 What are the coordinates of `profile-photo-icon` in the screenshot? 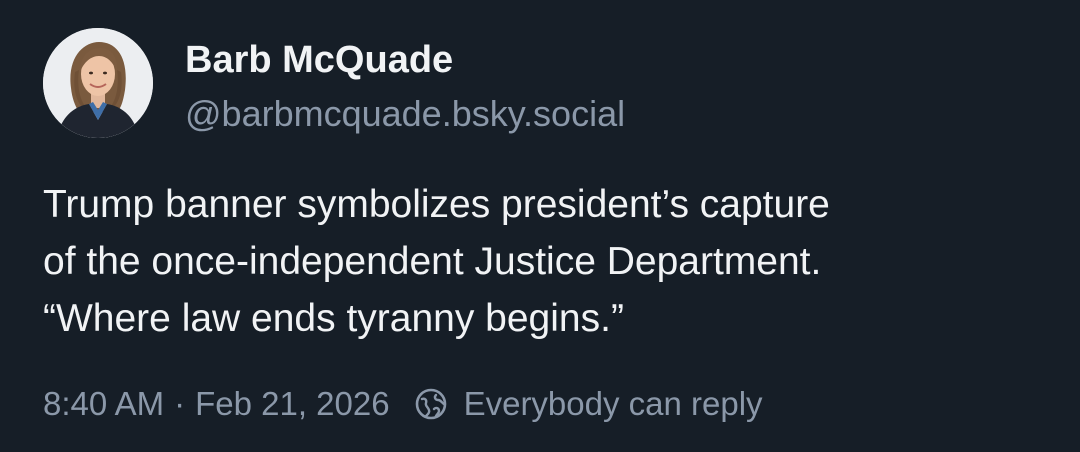 It's located at (98, 83).